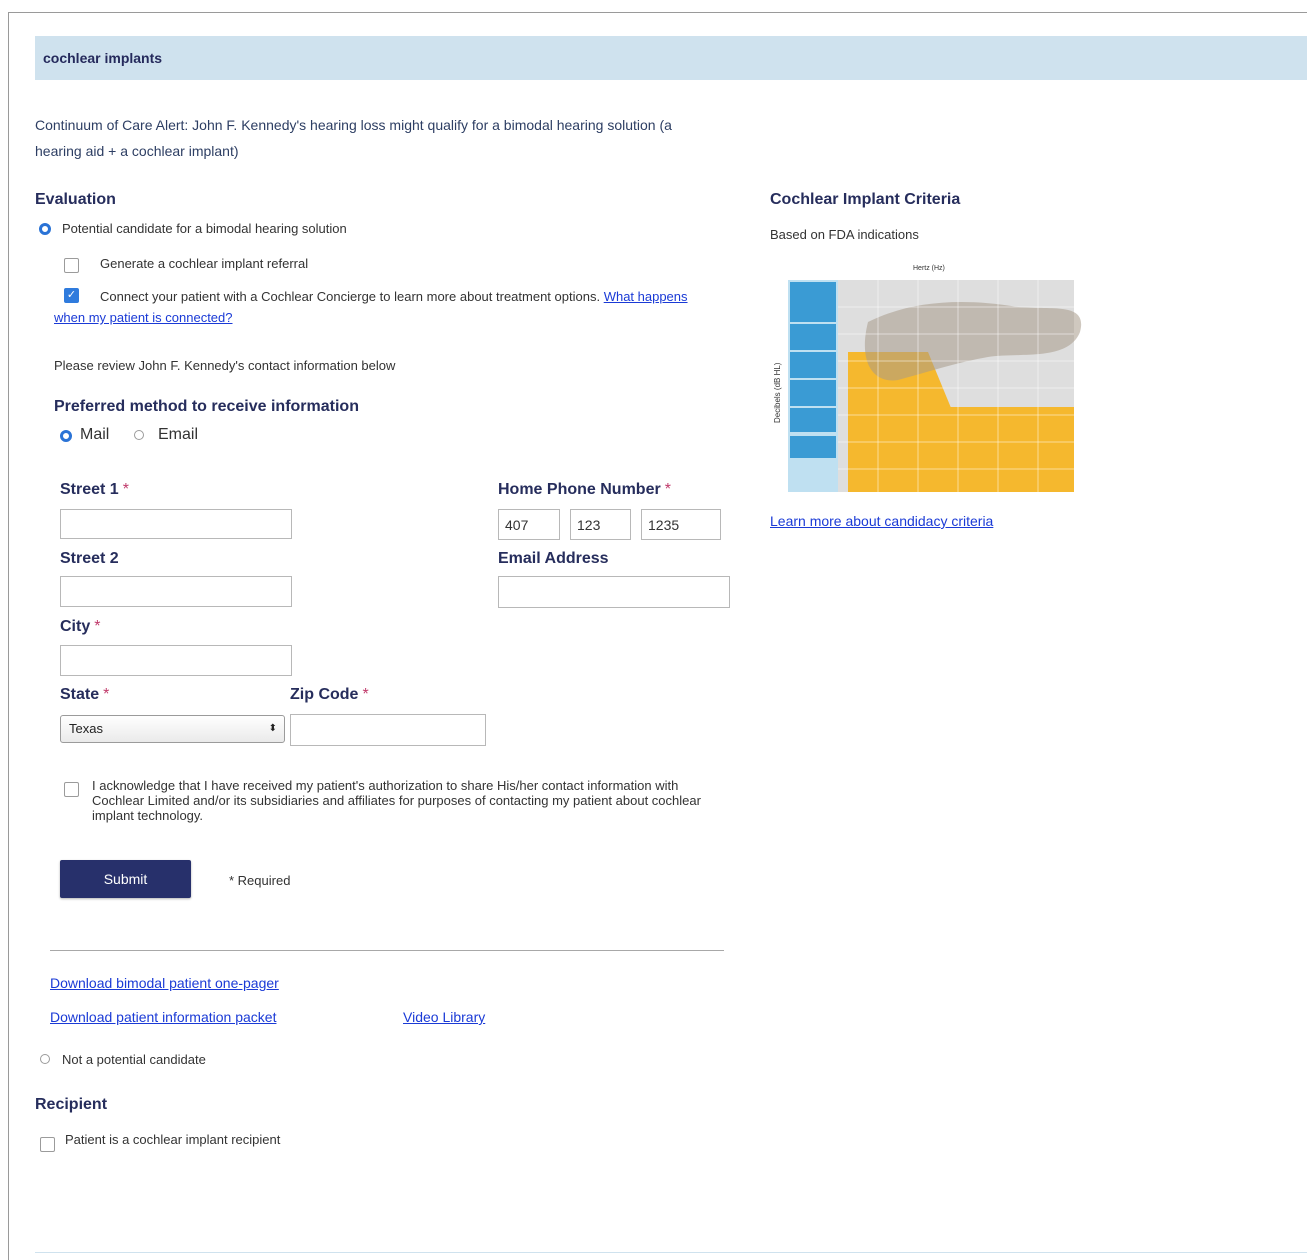 This screenshot has height=1260, width=1307. Describe the element at coordinates (45, 1059) in the screenshot. I see `not-candidate-radio` at that location.